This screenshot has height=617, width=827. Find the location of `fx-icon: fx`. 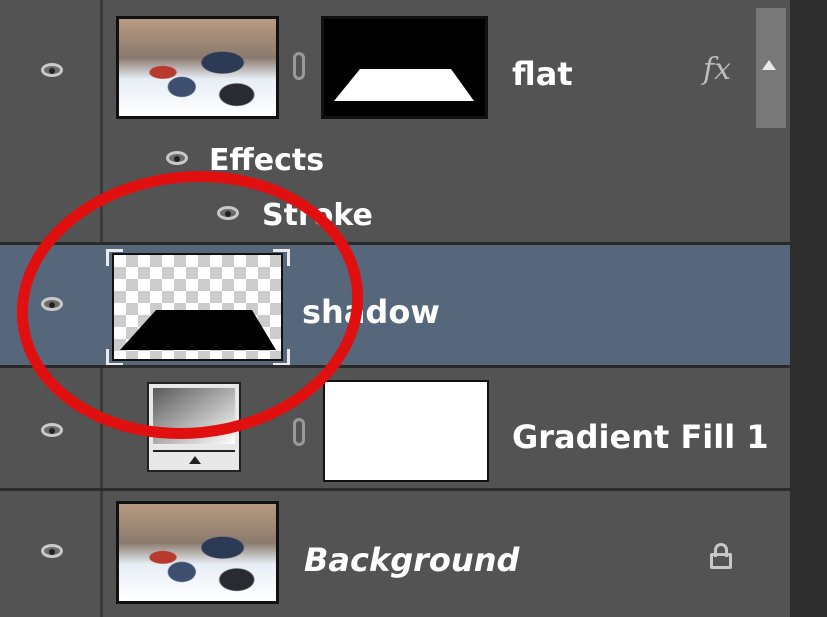

fx-icon: fx is located at coordinates (717, 69).